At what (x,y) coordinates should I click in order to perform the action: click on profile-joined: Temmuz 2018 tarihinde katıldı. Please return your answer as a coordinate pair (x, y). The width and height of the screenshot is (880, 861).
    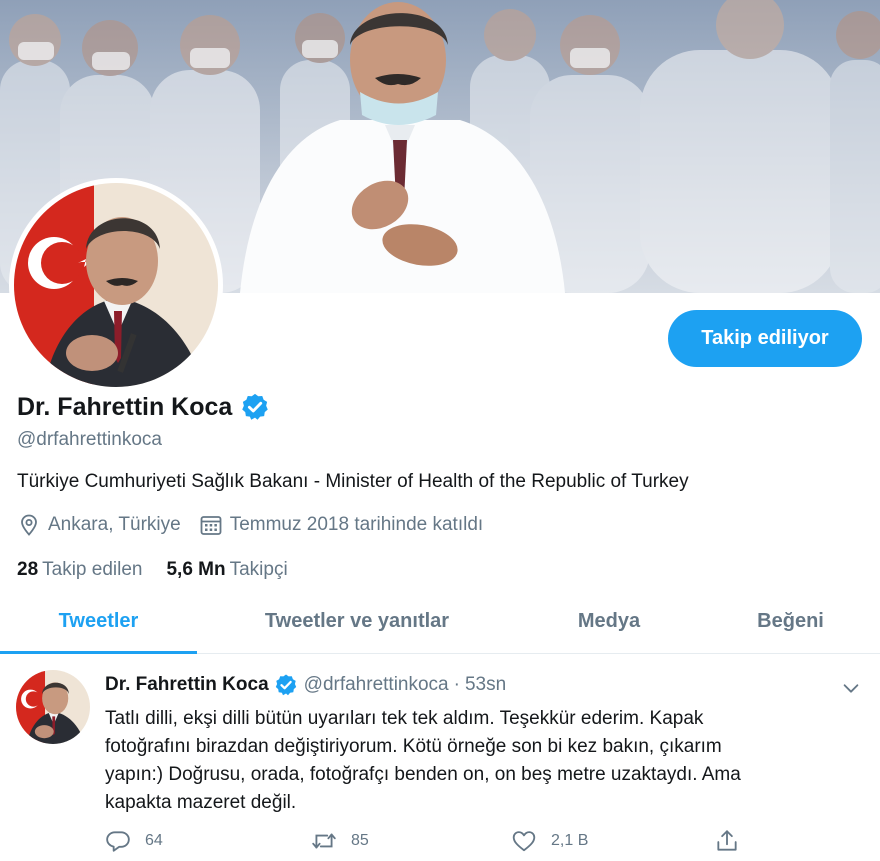
    Looking at the image, I should click on (341, 525).